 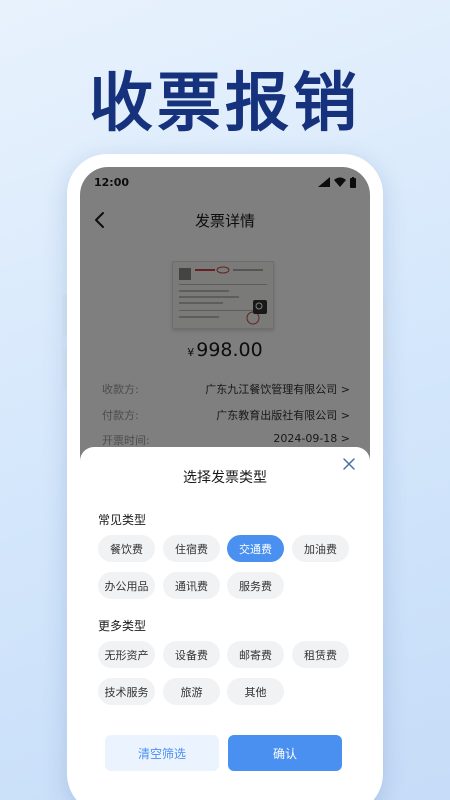 What do you see at coordinates (126, 654) in the screenshot?
I see `chip-more-type: 无形资产` at bounding box center [126, 654].